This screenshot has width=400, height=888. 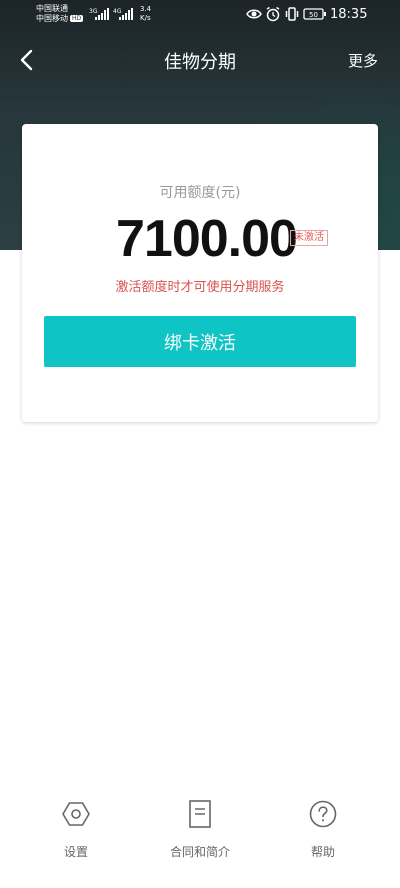 What do you see at coordinates (207, 239) in the screenshot?
I see `credit-amount: 7100.00` at bounding box center [207, 239].